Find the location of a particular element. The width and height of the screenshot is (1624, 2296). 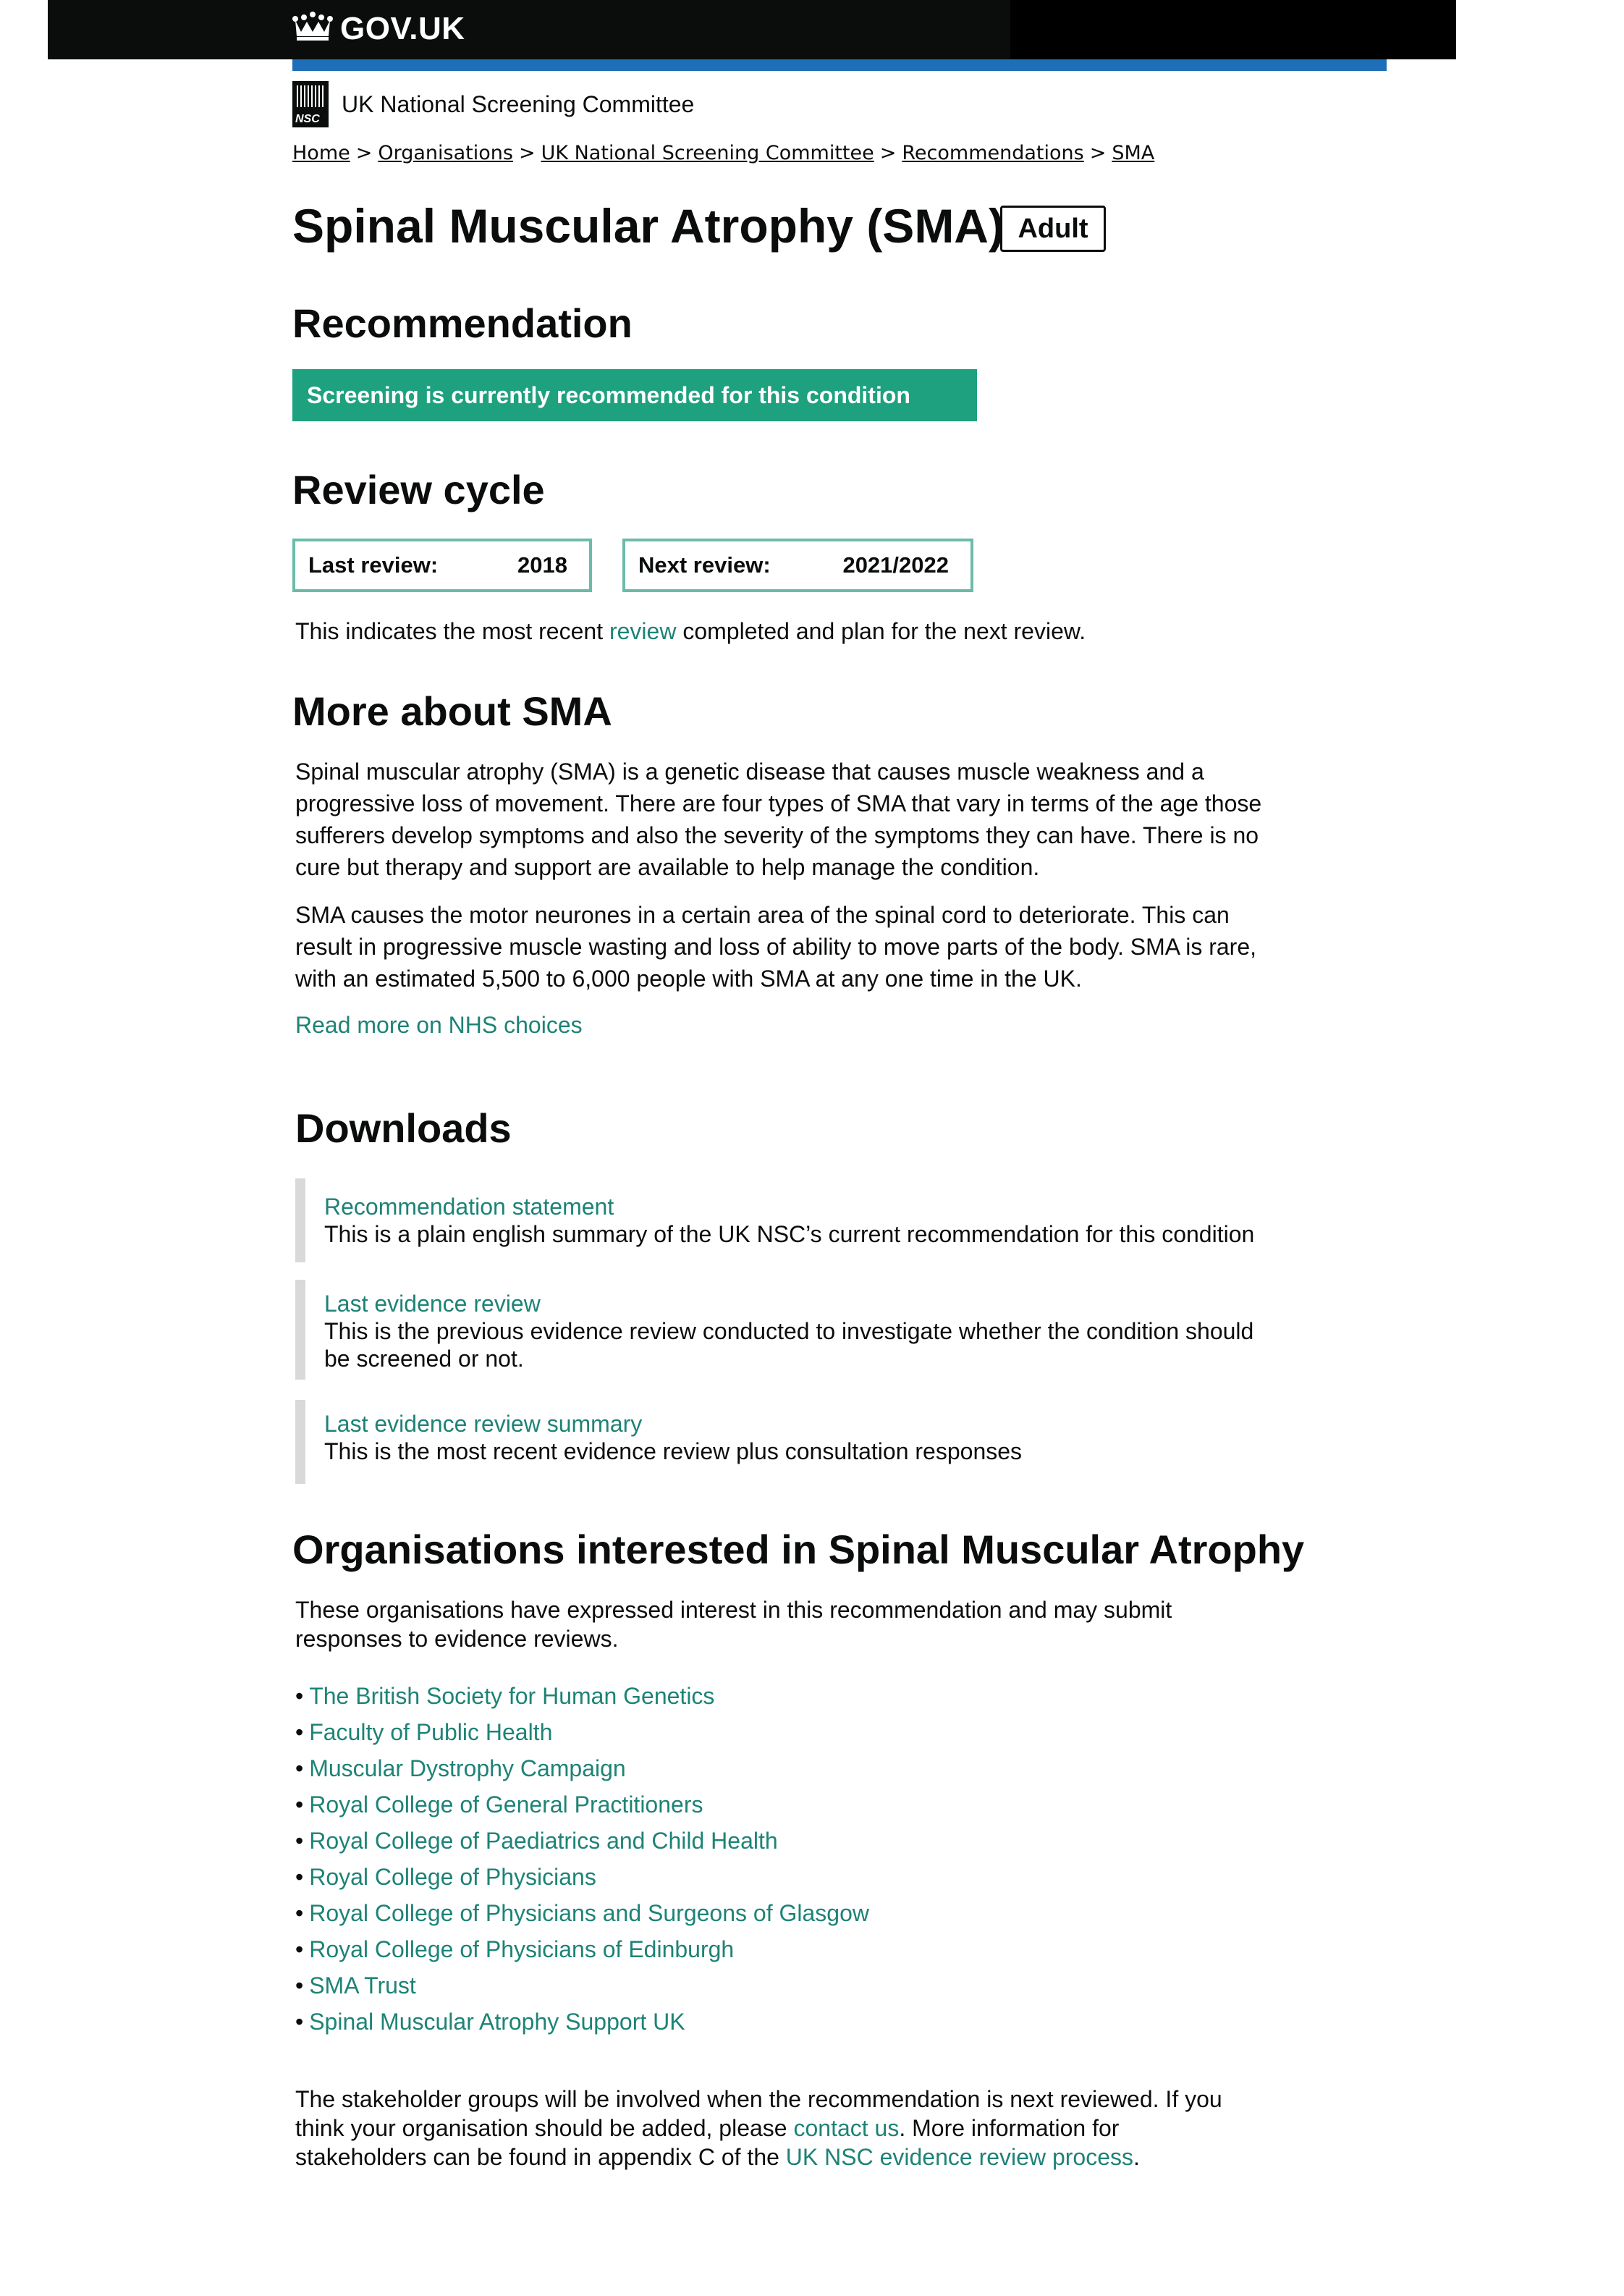

organisation-link: Royal College of General Practitioners is located at coordinates (506, 1804).